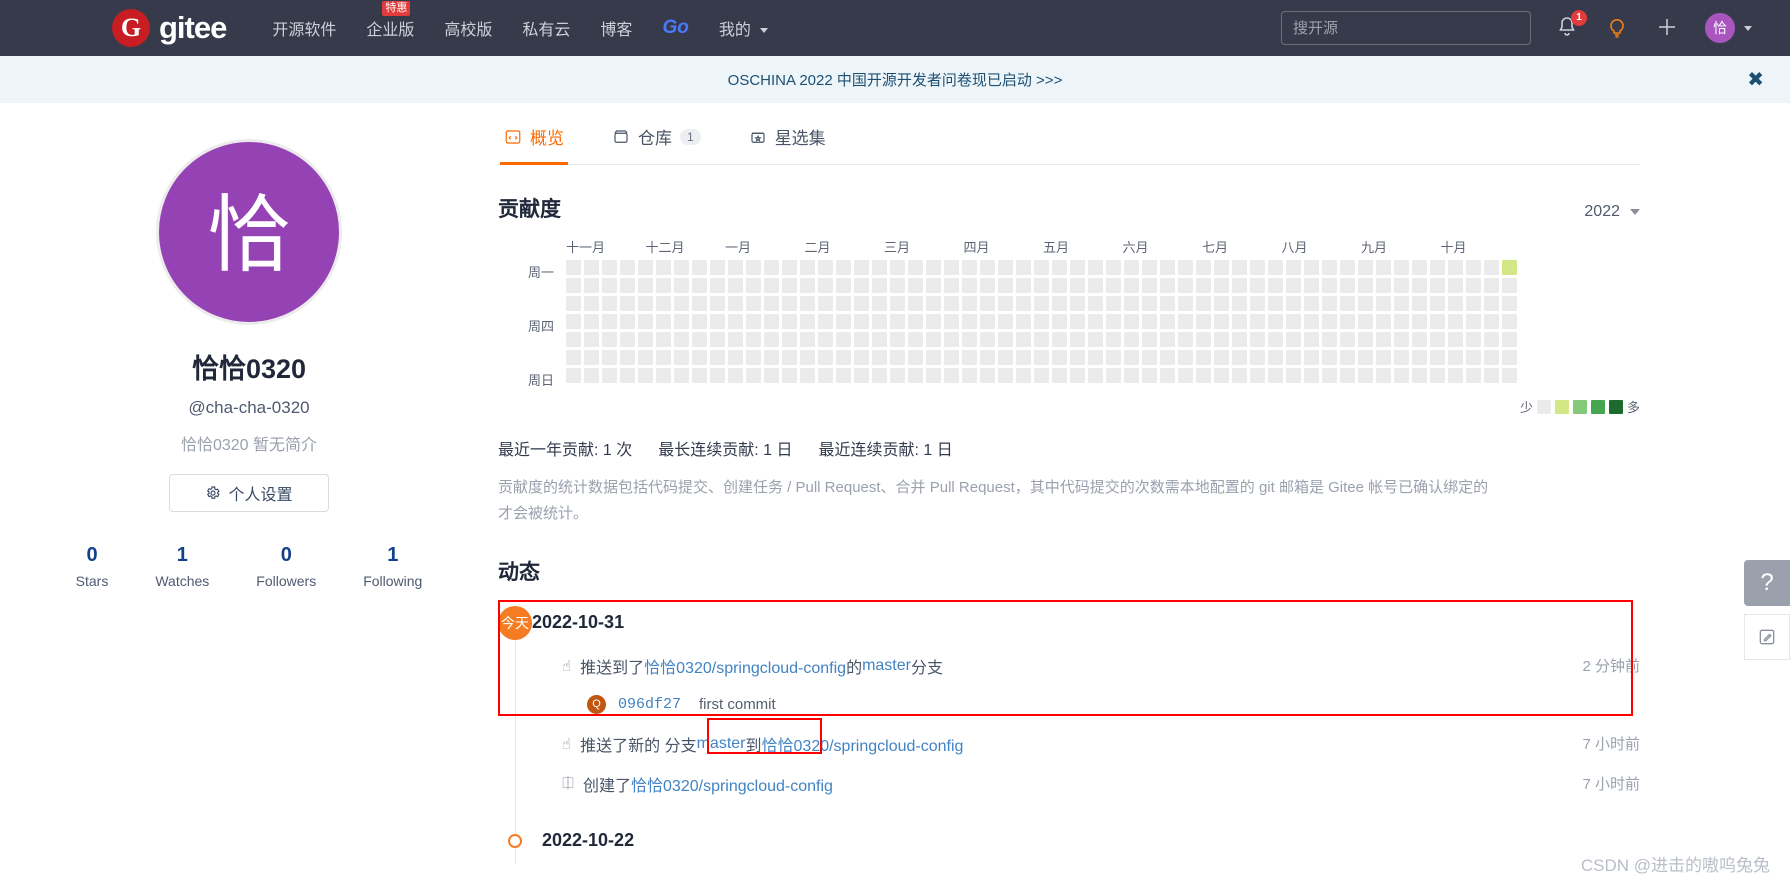 The image size is (1790, 884). I want to click on nav-mine: 我的, so click(744, 28).